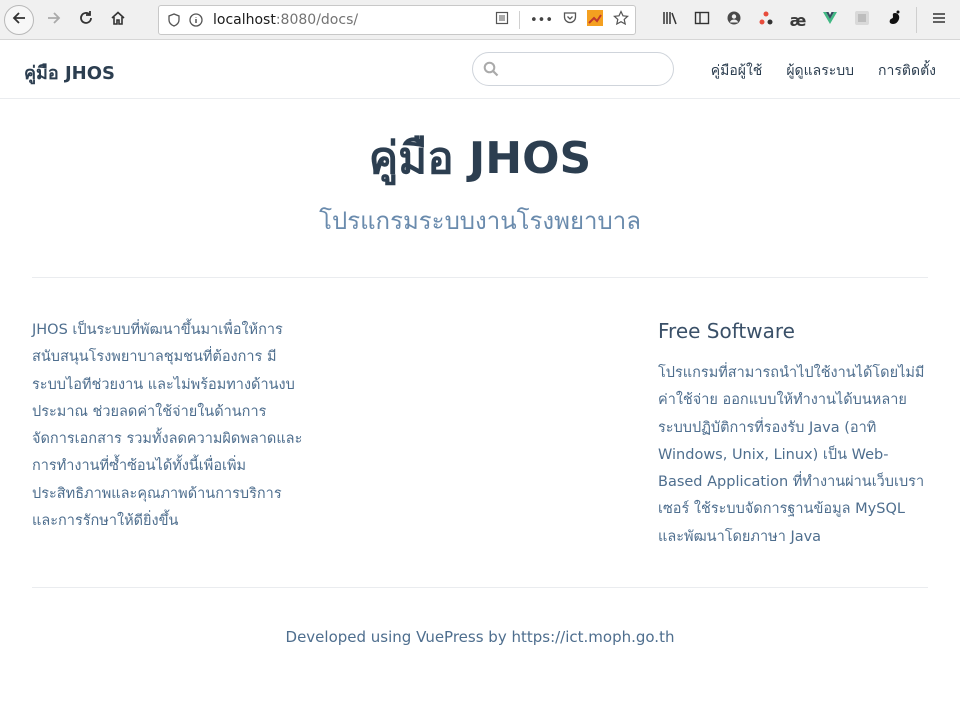 The height and width of the screenshot is (704, 960). I want to click on url-text: localhost:8080/docs/, so click(285, 20).